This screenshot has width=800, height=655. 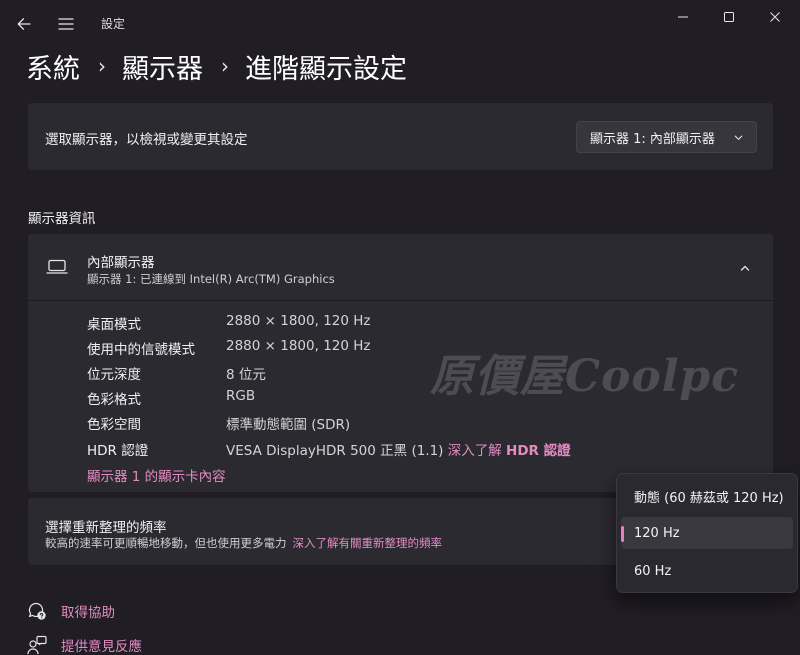 I want to click on refresh-option-120hz: 120 Hz, so click(x=707, y=533).